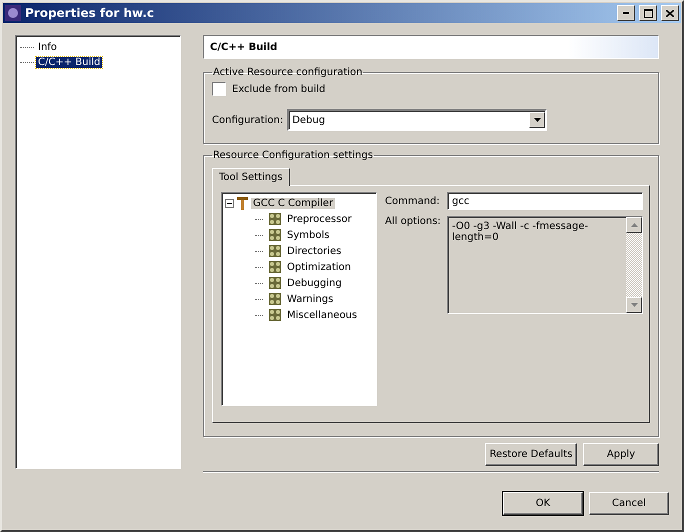 The width and height of the screenshot is (684, 532). I want to click on collapse-icon, so click(229, 203).